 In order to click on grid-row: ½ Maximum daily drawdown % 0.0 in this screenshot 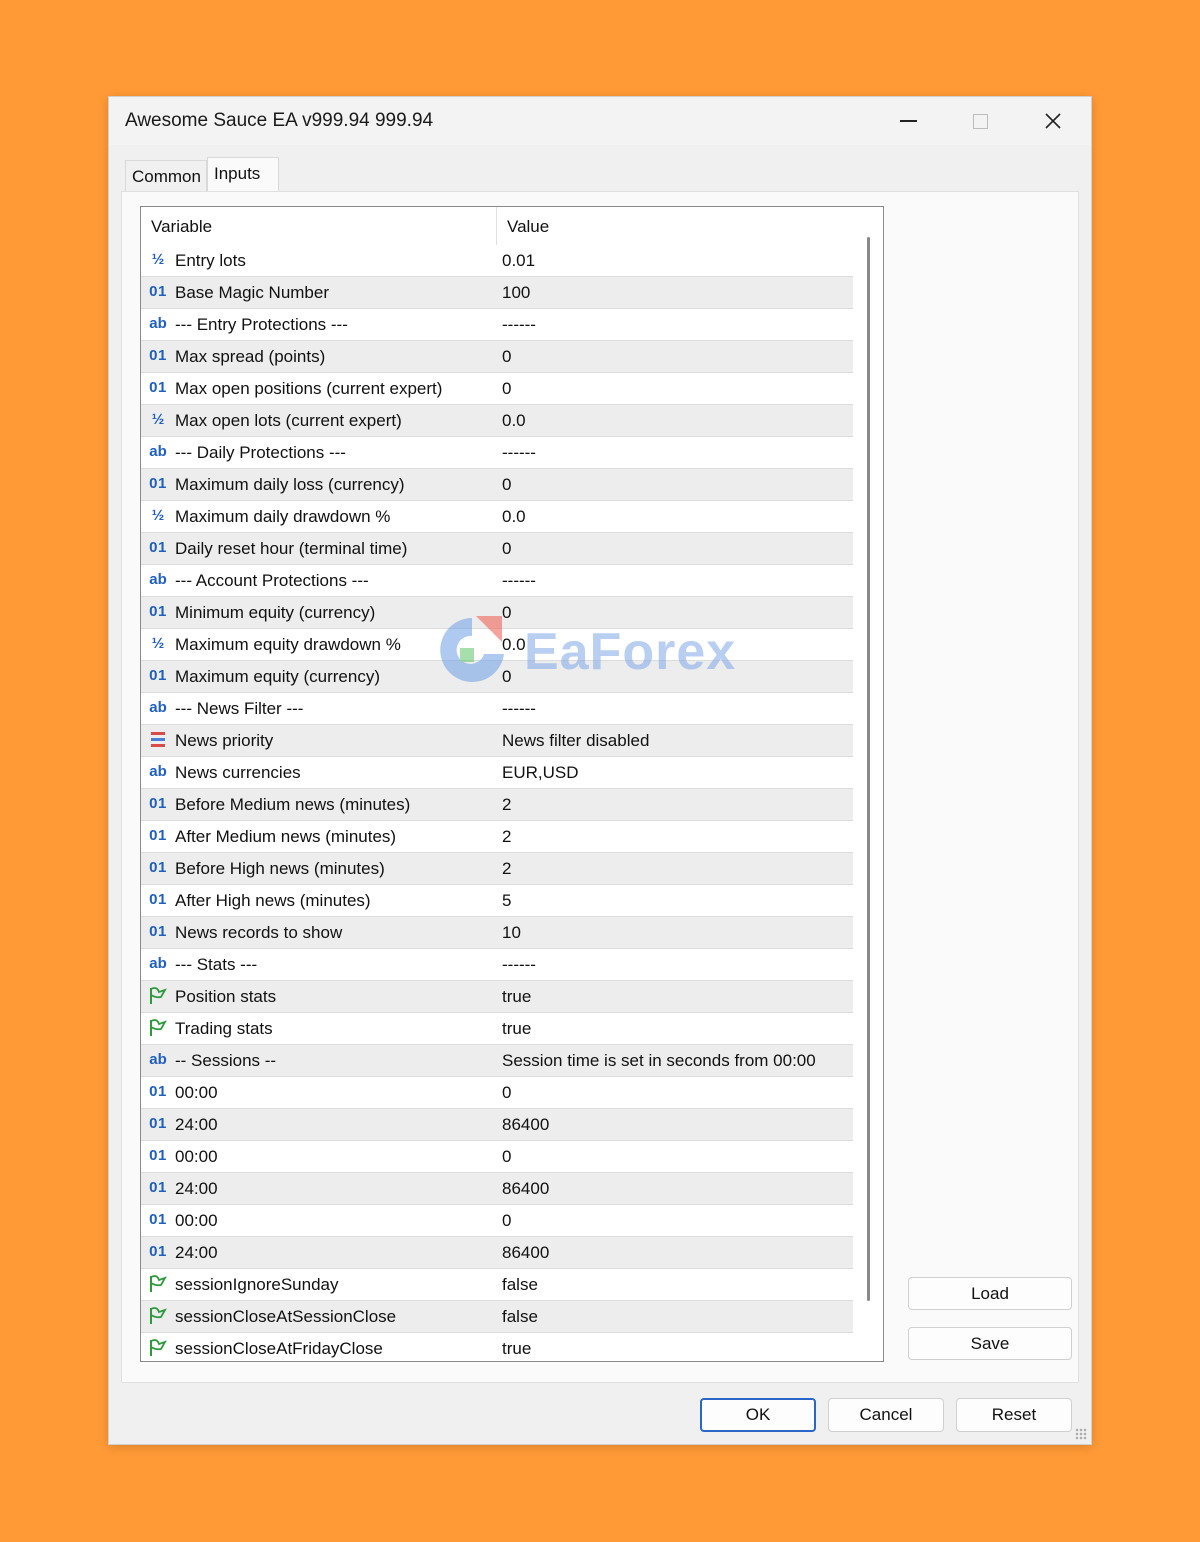, I will do `click(497, 517)`.